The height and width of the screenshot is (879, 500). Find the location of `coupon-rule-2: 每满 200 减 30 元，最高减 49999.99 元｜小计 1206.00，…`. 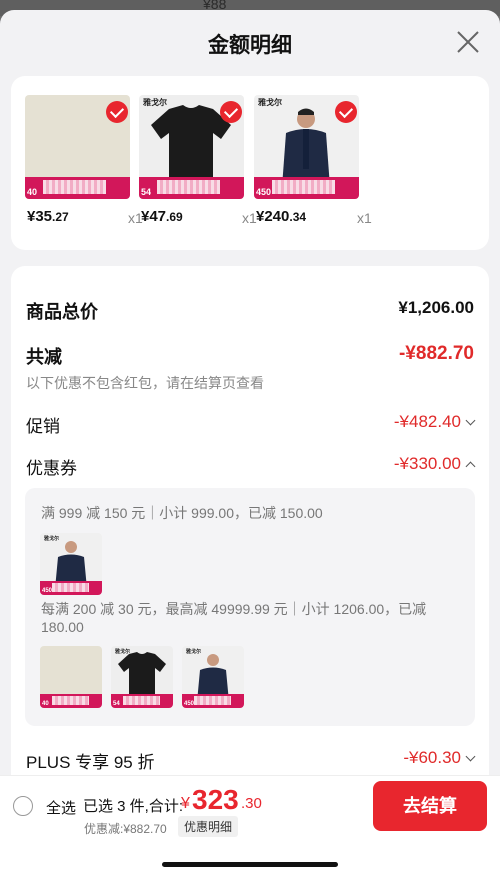

coupon-rule-2: 每满 200 减 30 元，最高减 49999.99 元｜小计 1206.00，… is located at coordinates (234, 618).